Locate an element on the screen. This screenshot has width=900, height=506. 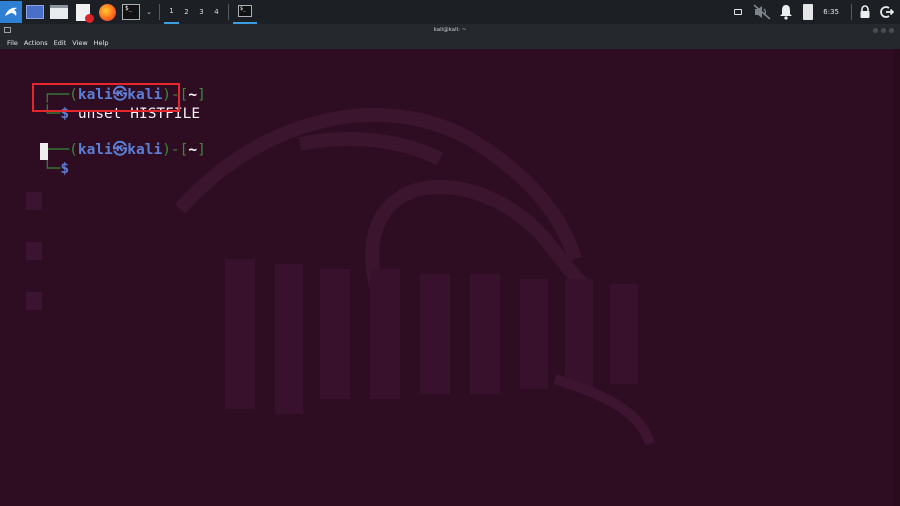
file-manager-icon is located at coordinates (59, 12).